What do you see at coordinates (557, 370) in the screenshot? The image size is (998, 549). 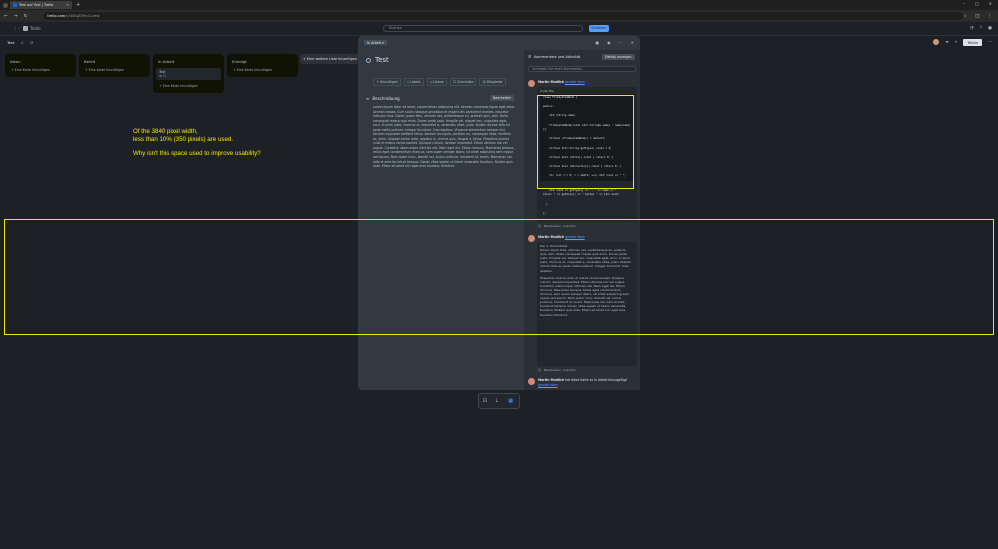 I see `comment-actions: ☺ · Bearbeiten · Löschen` at bounding box center [557, 370].